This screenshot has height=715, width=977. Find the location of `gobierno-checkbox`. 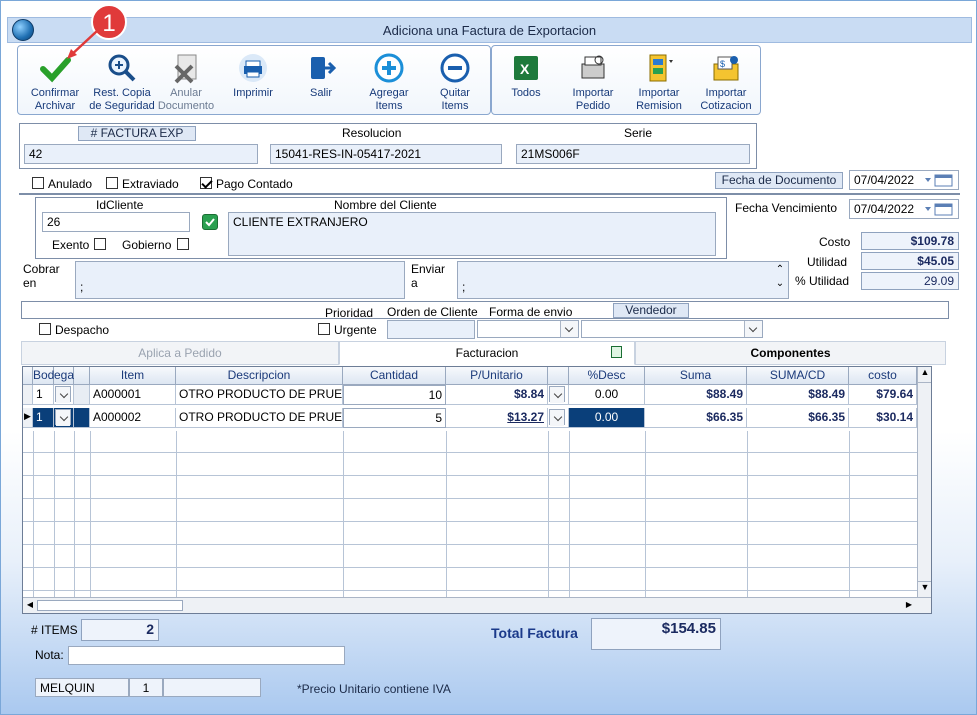

gobierno-checkbox is located at coordinates (183, 244).